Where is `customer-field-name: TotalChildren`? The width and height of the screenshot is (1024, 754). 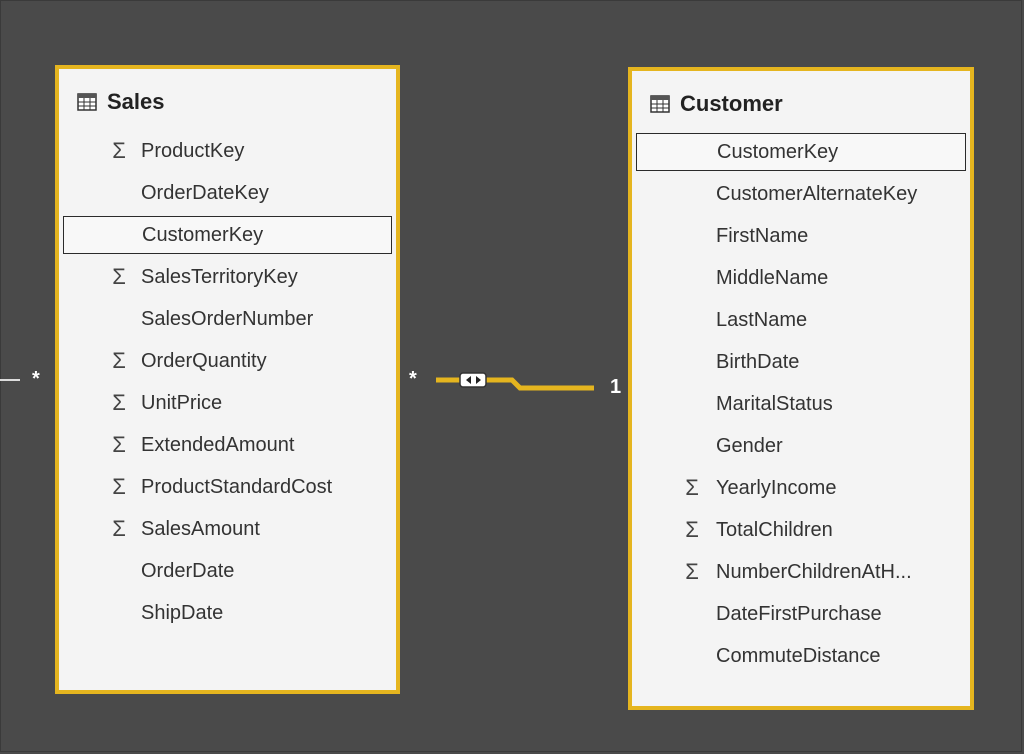
customer-field-name: TotalChildren is located at coordinates (774, 529).